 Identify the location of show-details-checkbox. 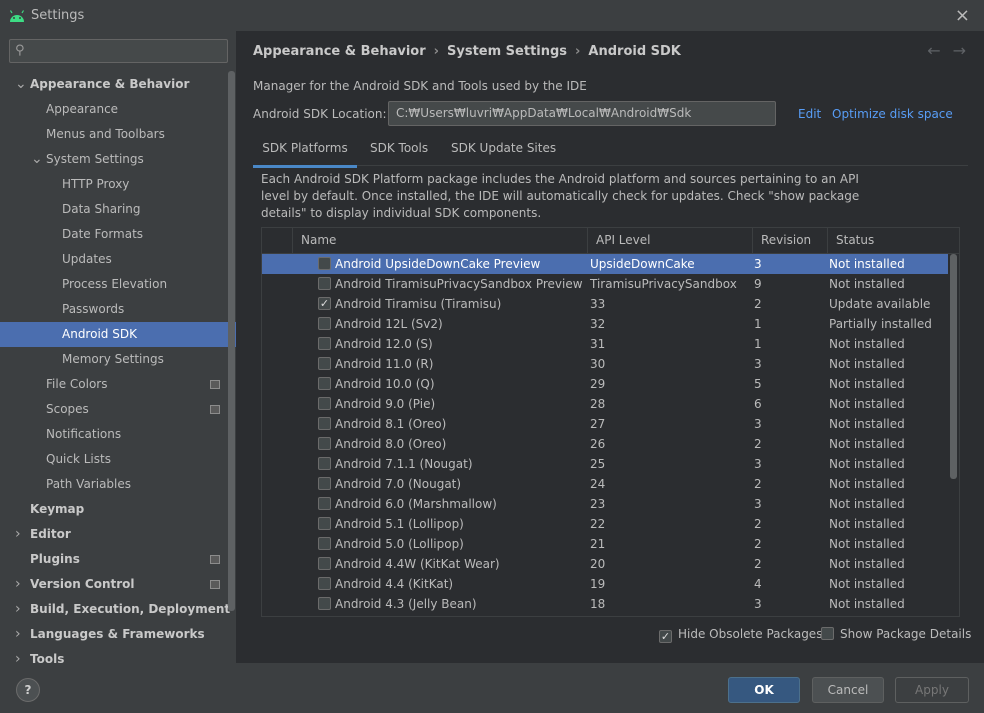
(827, 633).